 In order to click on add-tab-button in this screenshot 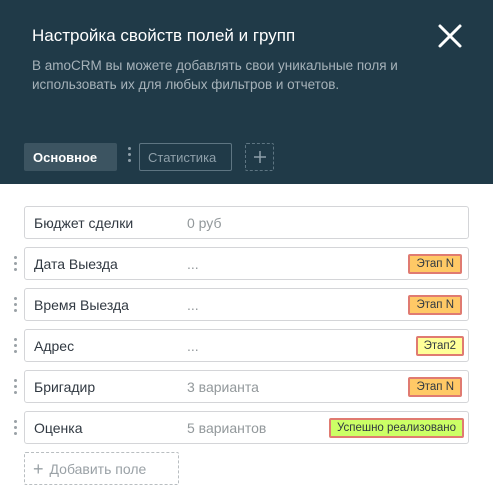, I will do `click(259, 157)`.